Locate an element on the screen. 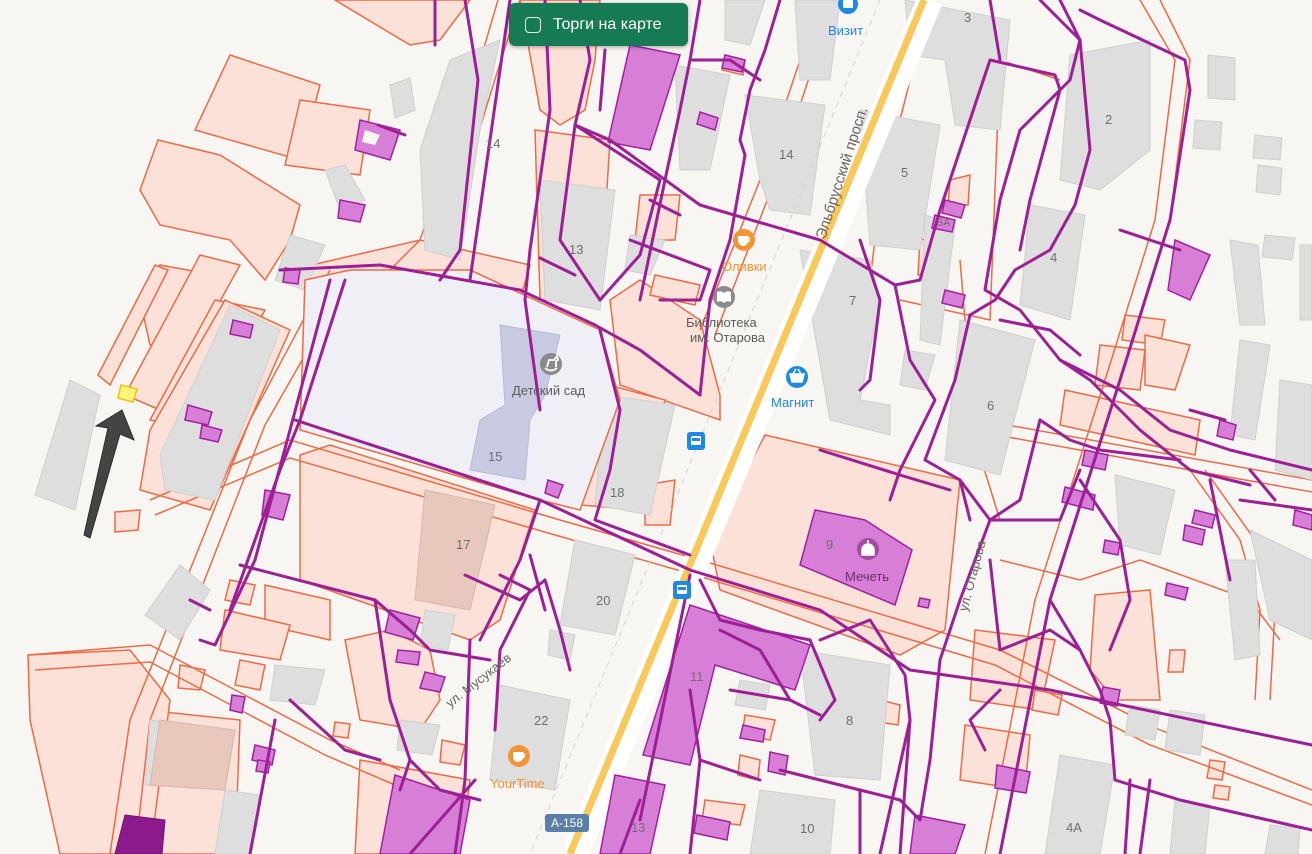 The height and width of the screenshot is (854, 1312). house-number: 20 is located at coordinates (603, 600).